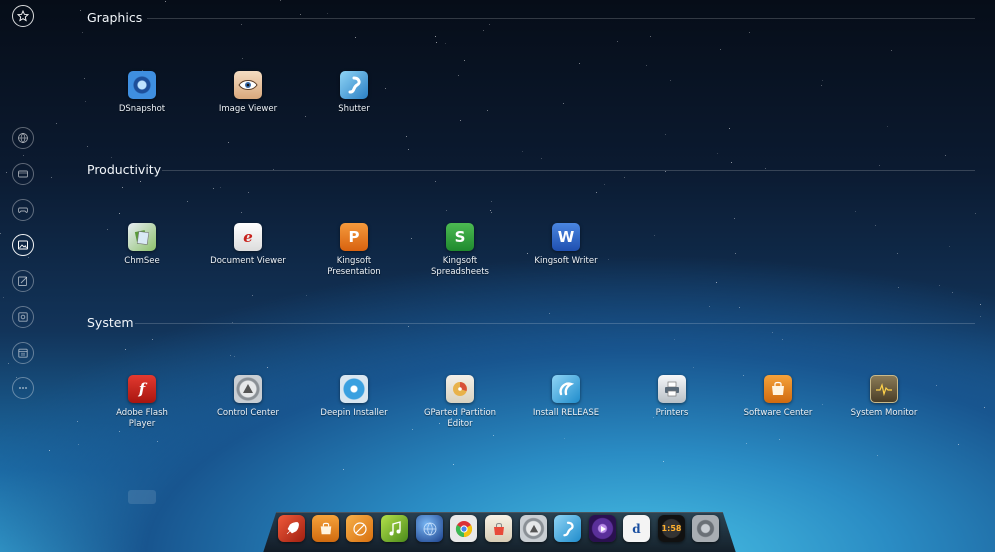 This screenshot has height=552, width=995. What do you see at coordinates (602, 528) in the screenshot?
I see `play-icon` at bounding box center [602, 528].